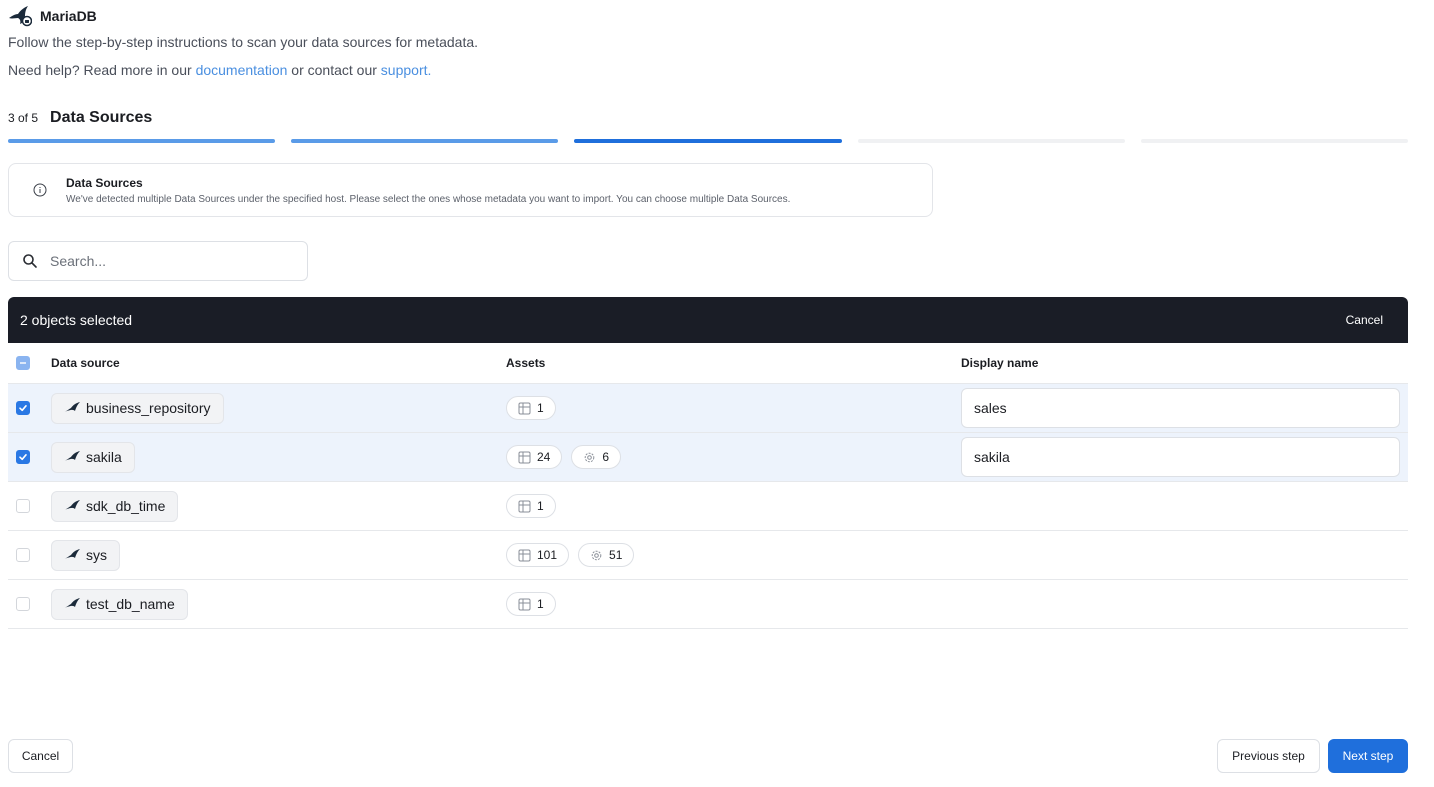 The height and width of the screenshot is (787, 1434). I want to click on search-input, so click(170, 261).